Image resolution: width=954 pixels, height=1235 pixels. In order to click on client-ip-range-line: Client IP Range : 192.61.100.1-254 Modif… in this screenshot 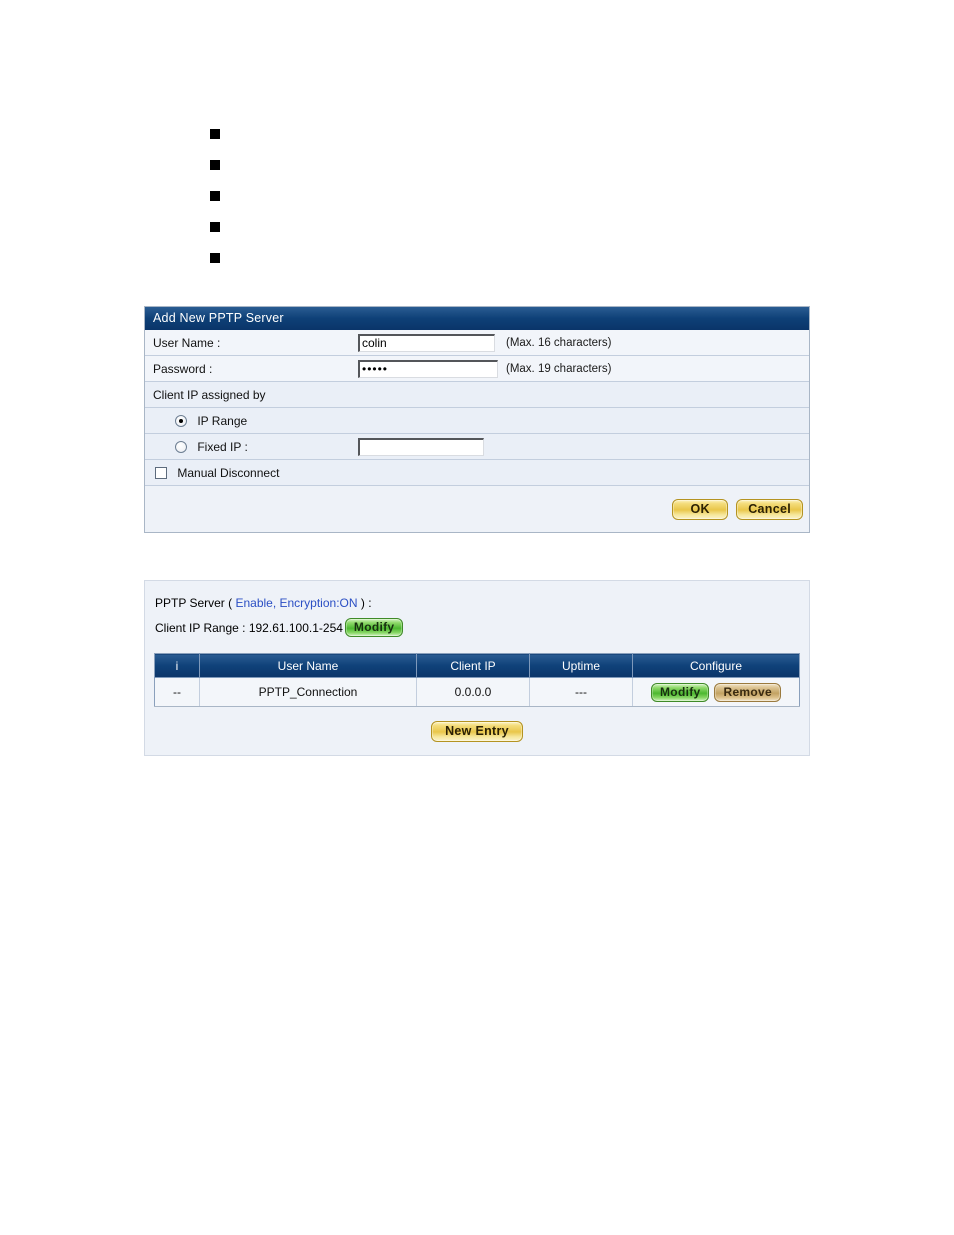, I will do `click(477, 625)`.